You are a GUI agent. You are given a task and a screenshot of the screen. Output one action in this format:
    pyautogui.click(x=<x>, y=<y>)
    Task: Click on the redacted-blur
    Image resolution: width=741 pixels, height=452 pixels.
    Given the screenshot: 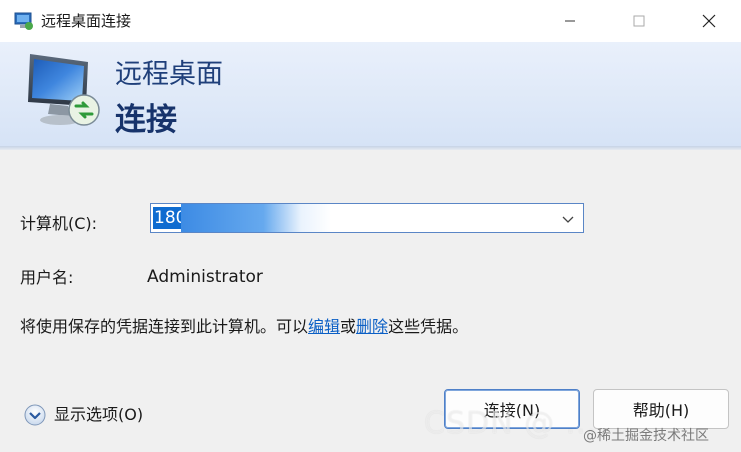 What is the action you would take?
    pyautogui.click(x=256, y=218)
    